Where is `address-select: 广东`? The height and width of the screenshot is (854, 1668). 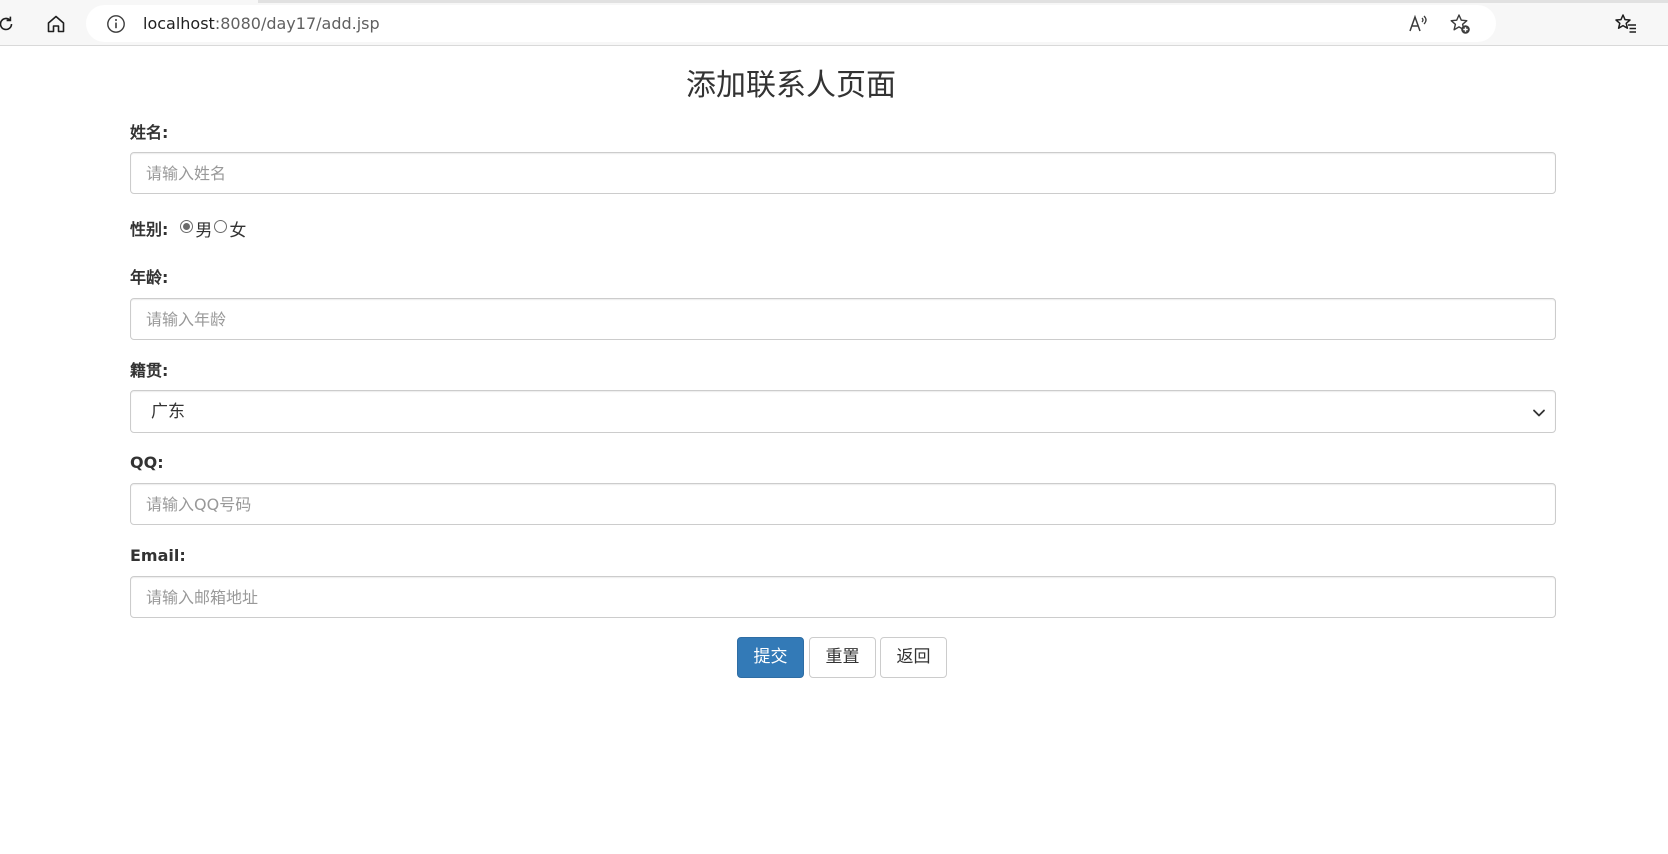
address-select: 广东 is located at coordinates (843, 411).